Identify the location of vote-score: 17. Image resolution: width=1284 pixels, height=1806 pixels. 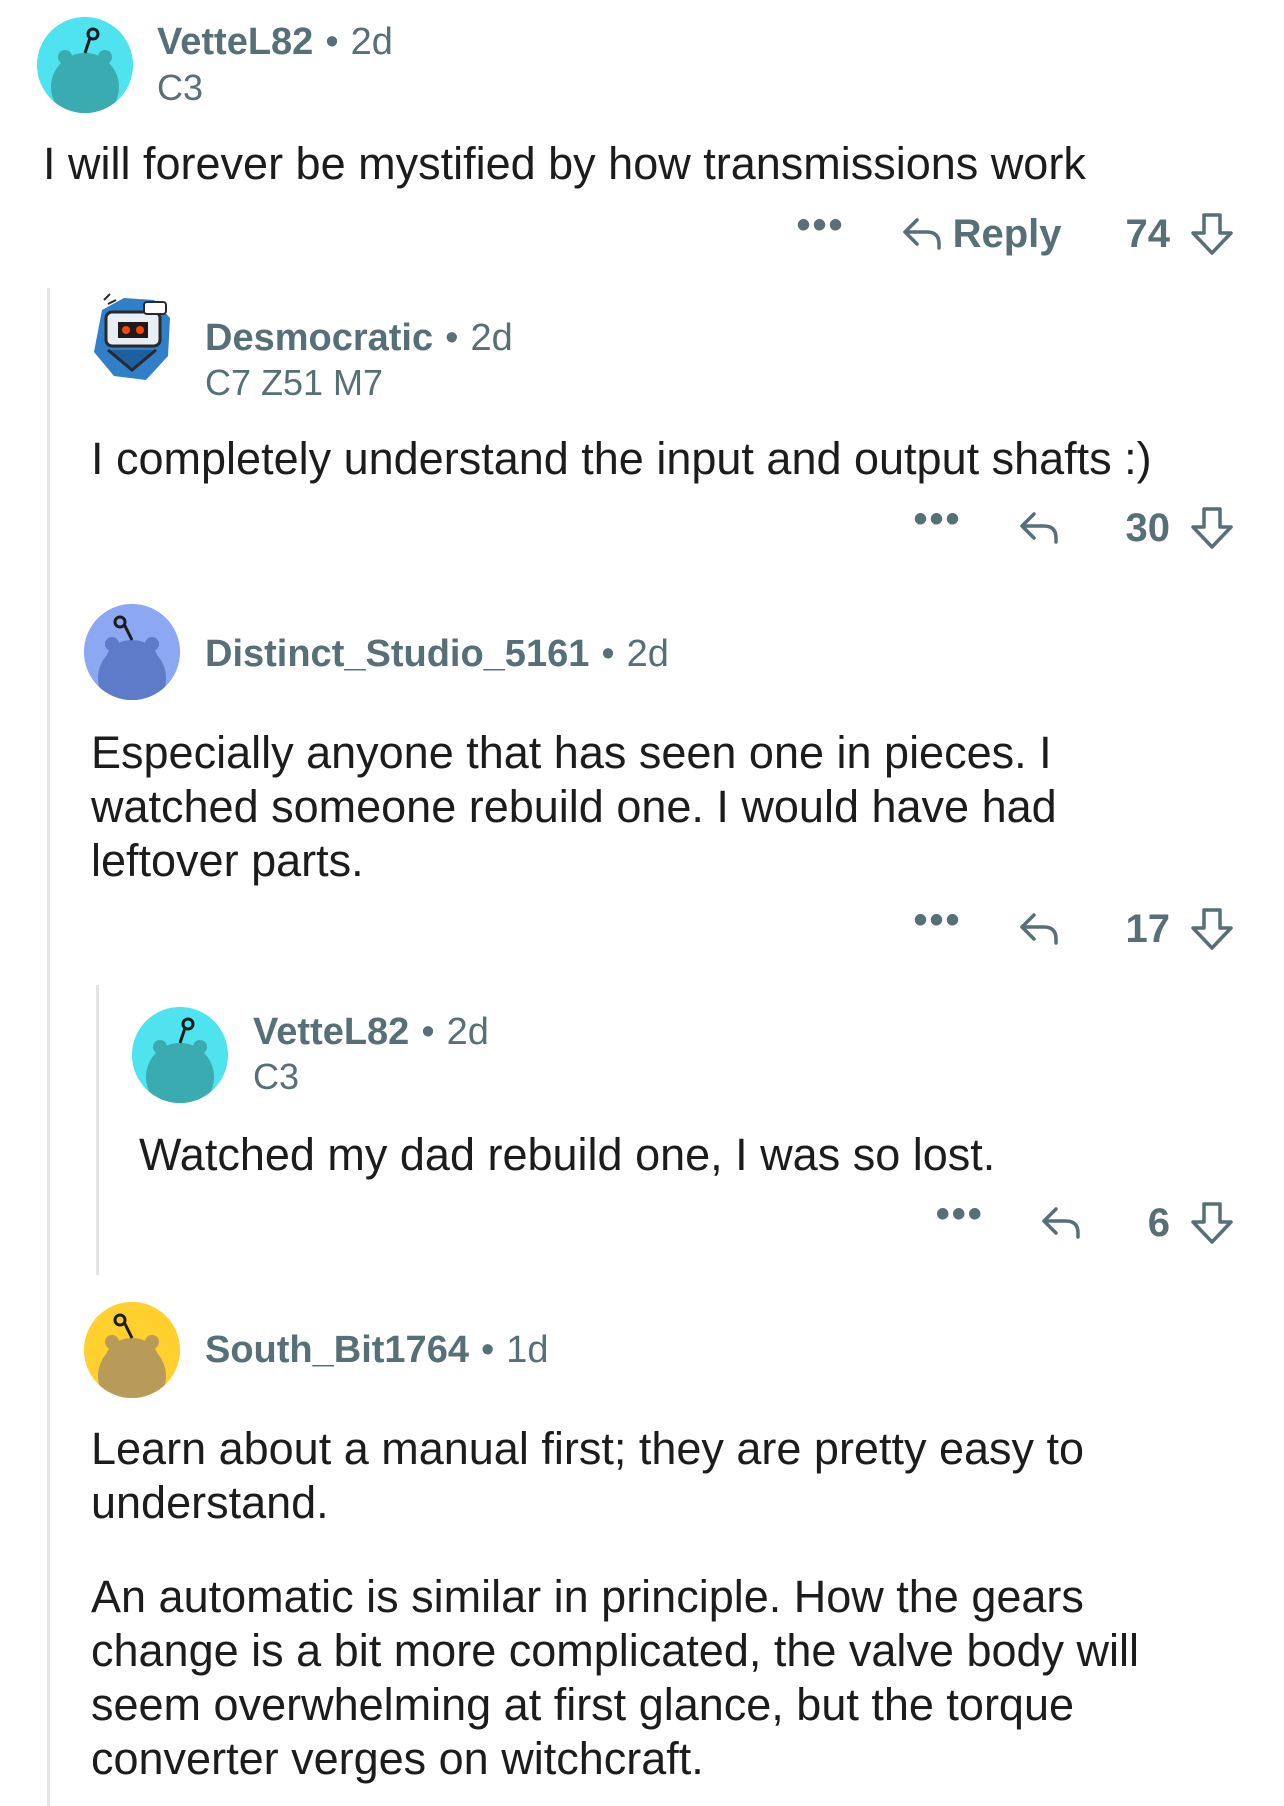
(1148, 928).